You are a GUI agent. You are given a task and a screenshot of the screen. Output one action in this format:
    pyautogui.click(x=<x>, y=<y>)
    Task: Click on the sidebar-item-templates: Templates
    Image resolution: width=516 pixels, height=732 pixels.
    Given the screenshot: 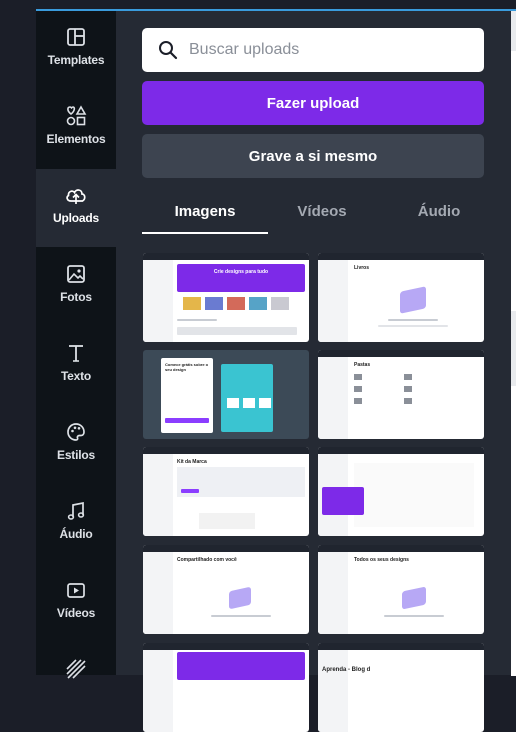 What is the action you would take?
    pyautogui.click(x=76, y=50)
    